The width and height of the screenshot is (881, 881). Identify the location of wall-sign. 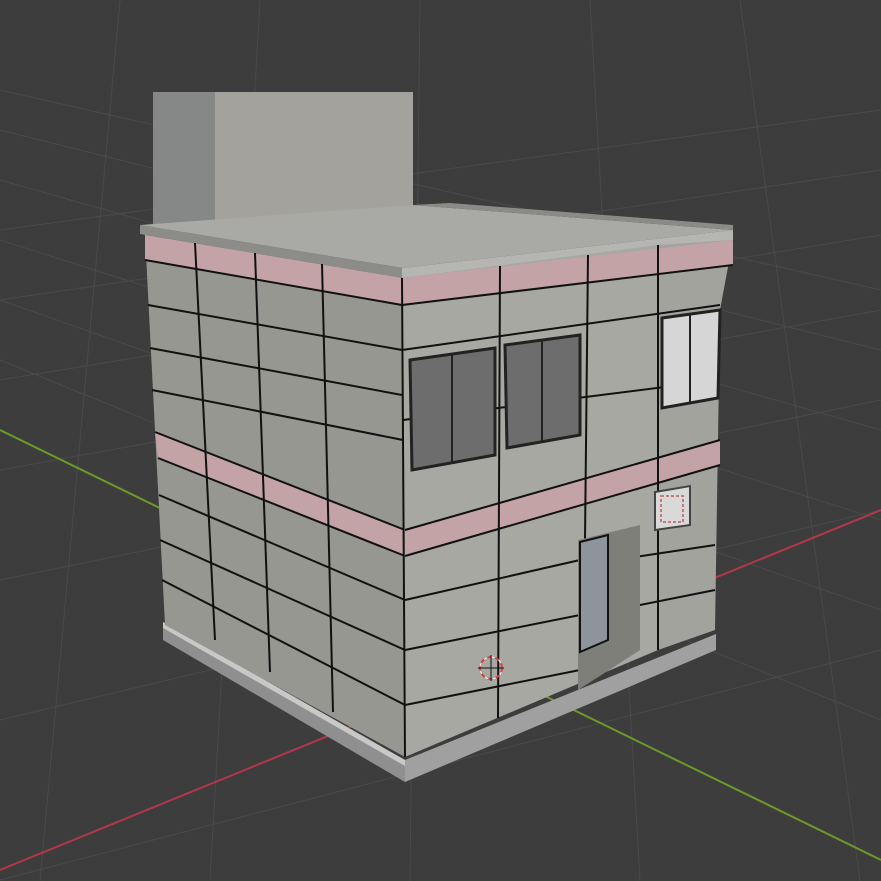
(672, 508).